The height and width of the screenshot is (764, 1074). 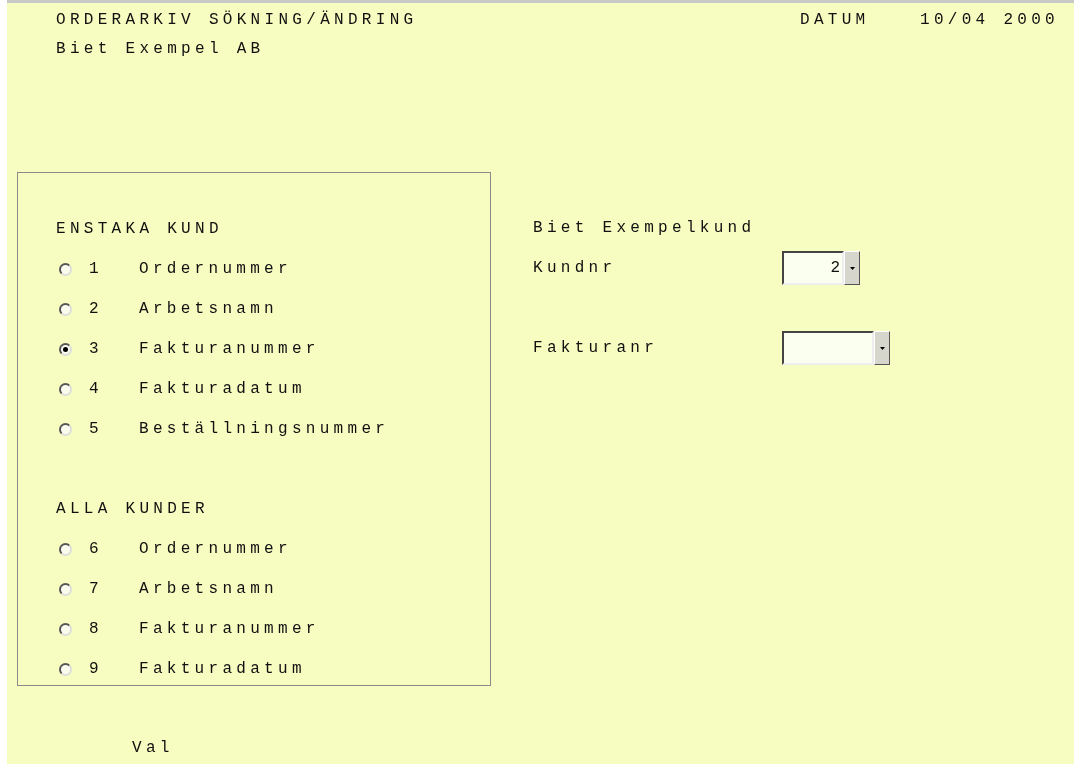 I want to click on option-number: 8, so click(x=96, y=629).